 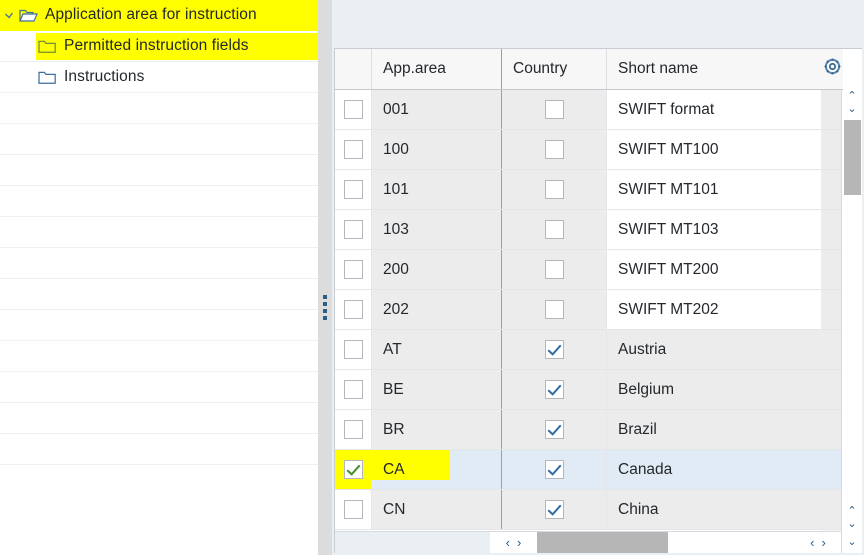 What do you see at coordinates (325, 277) in the screenshot?
I see `panel-splitter` at bounding box center [325, 277].